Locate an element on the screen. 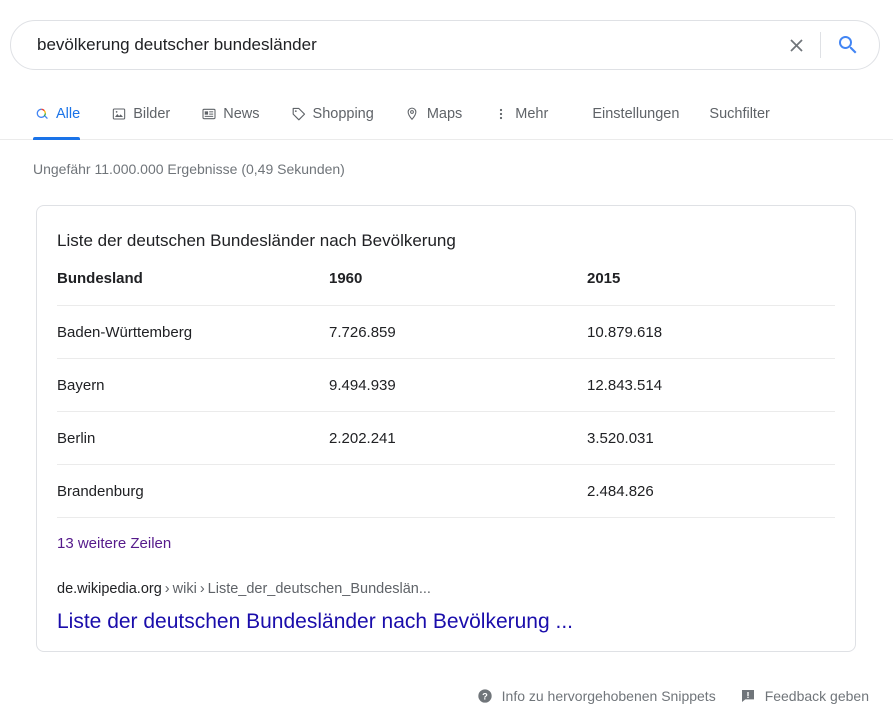  tab-bilder: Bilder is located at coordinates (140, 114).